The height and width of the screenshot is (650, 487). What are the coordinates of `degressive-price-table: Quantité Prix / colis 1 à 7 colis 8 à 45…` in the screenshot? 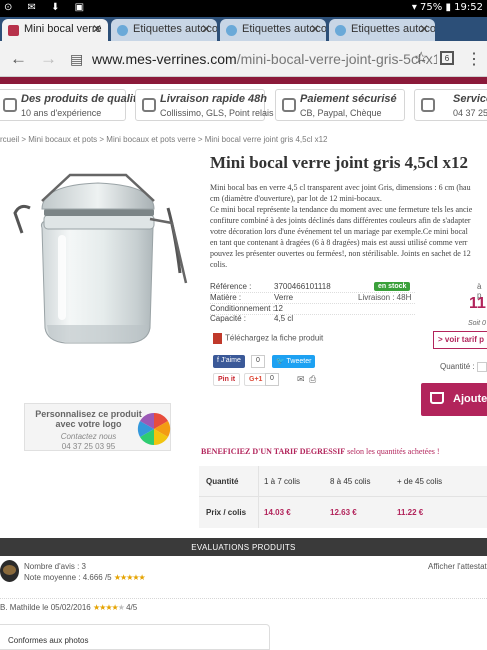 It's located at (343, 497).